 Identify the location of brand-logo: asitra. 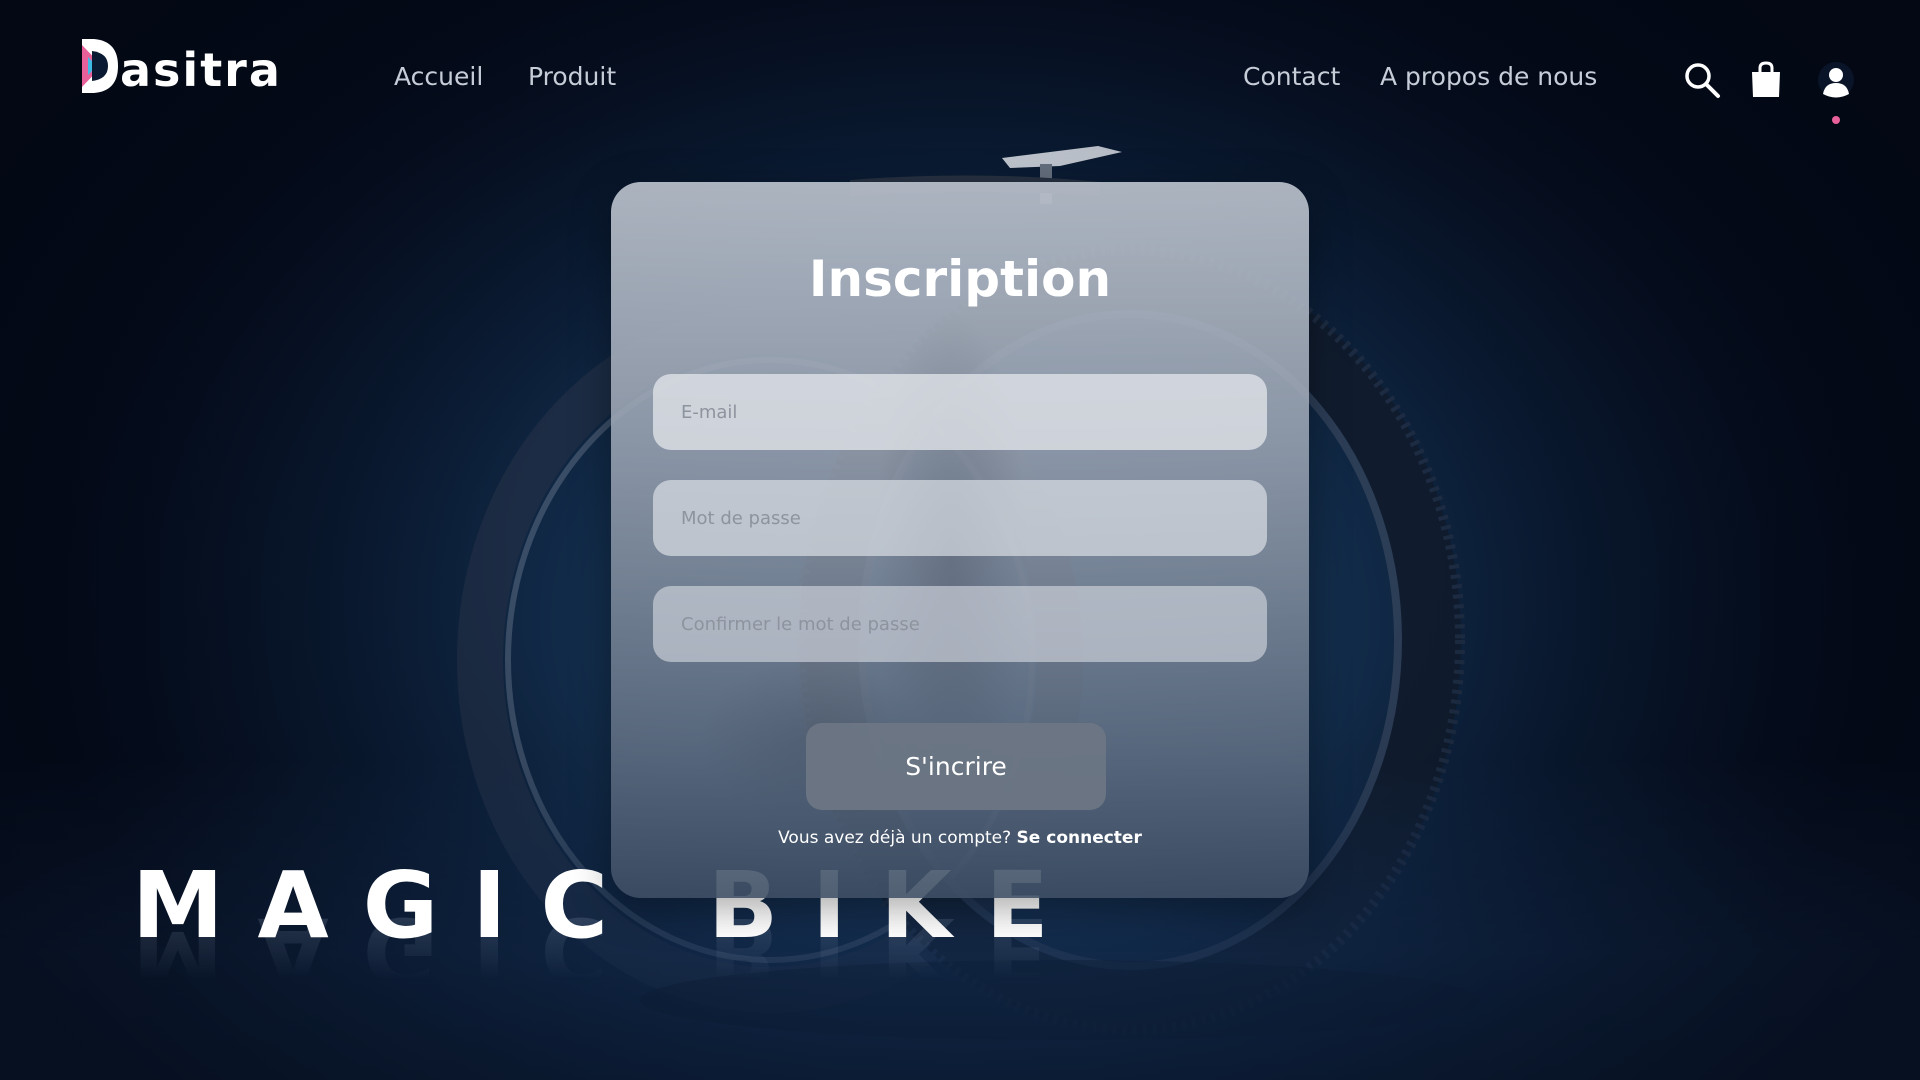
(181, 66).